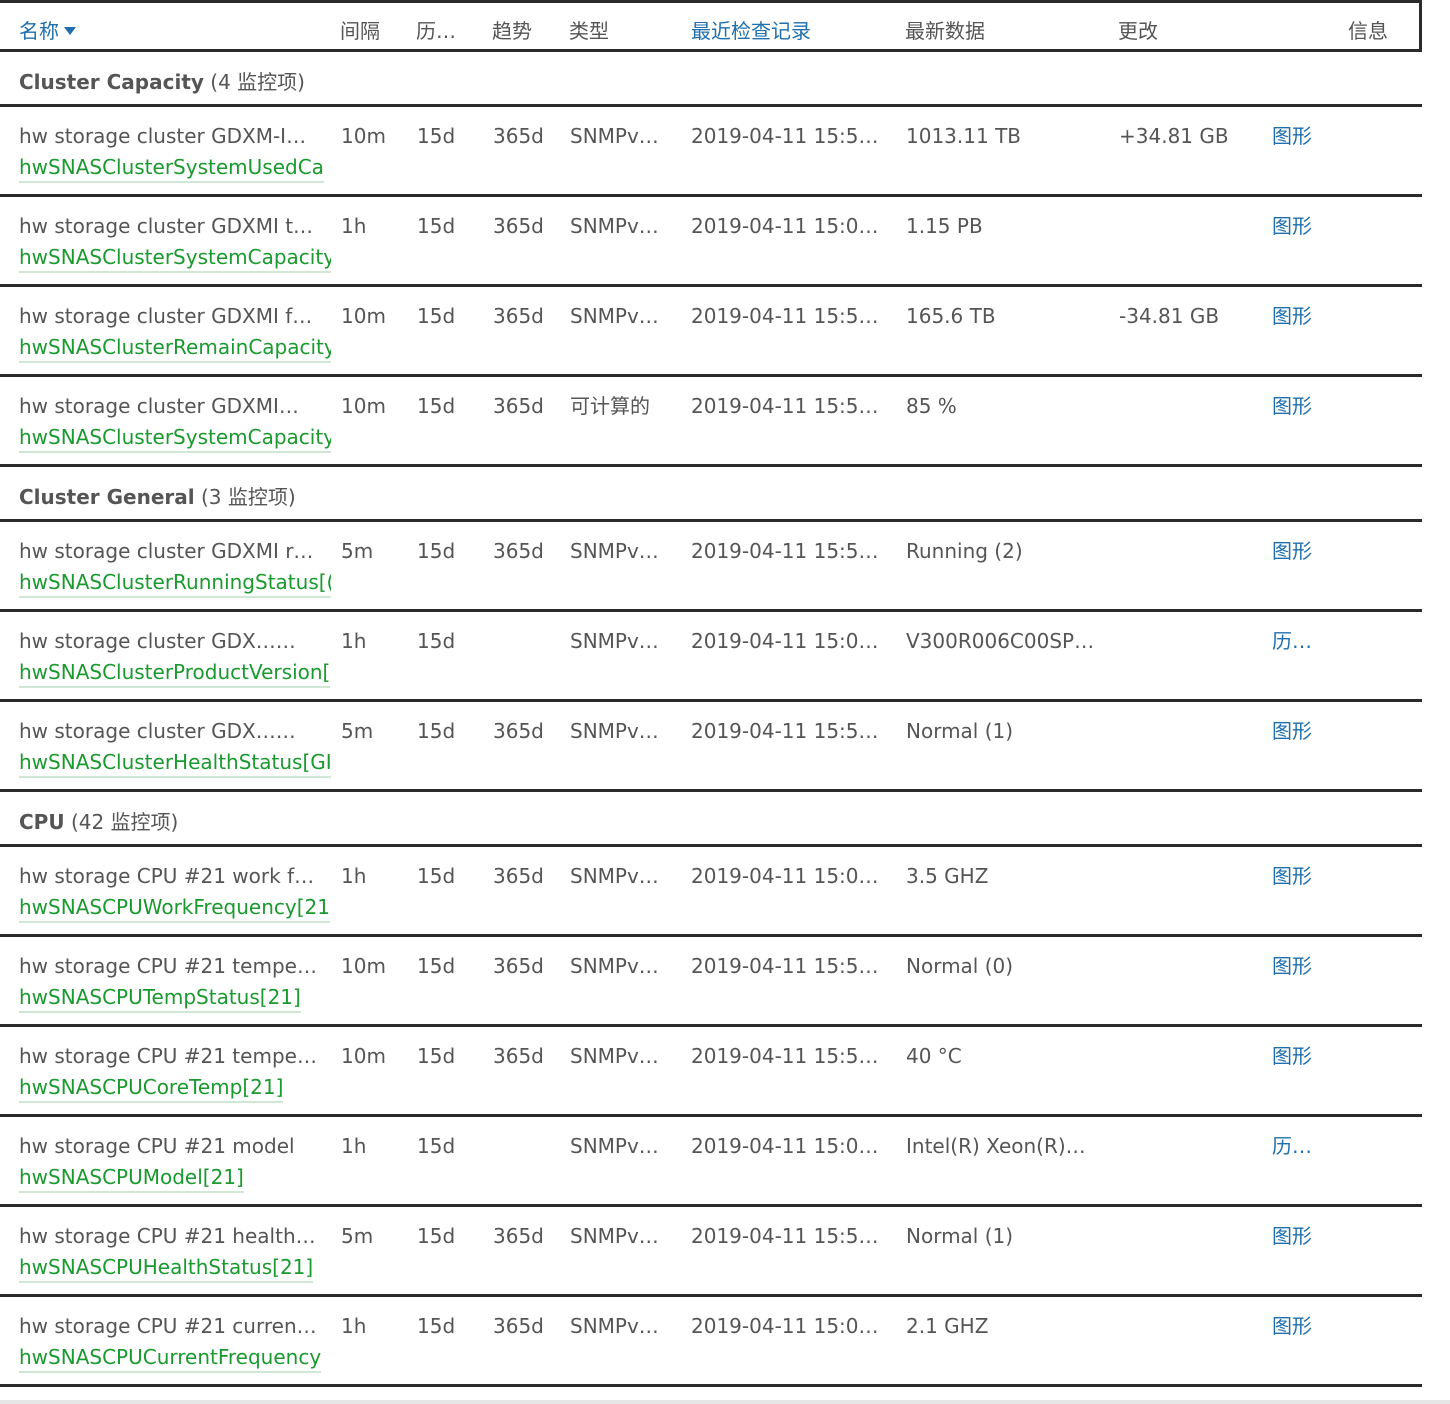 Image resolution: width=1450 pixels, height=1404 pixels. What do you see at coordinates (512, 31) in the screenshot?
I see `col-trends-header: 趋势` at bounding box center [512, 31].